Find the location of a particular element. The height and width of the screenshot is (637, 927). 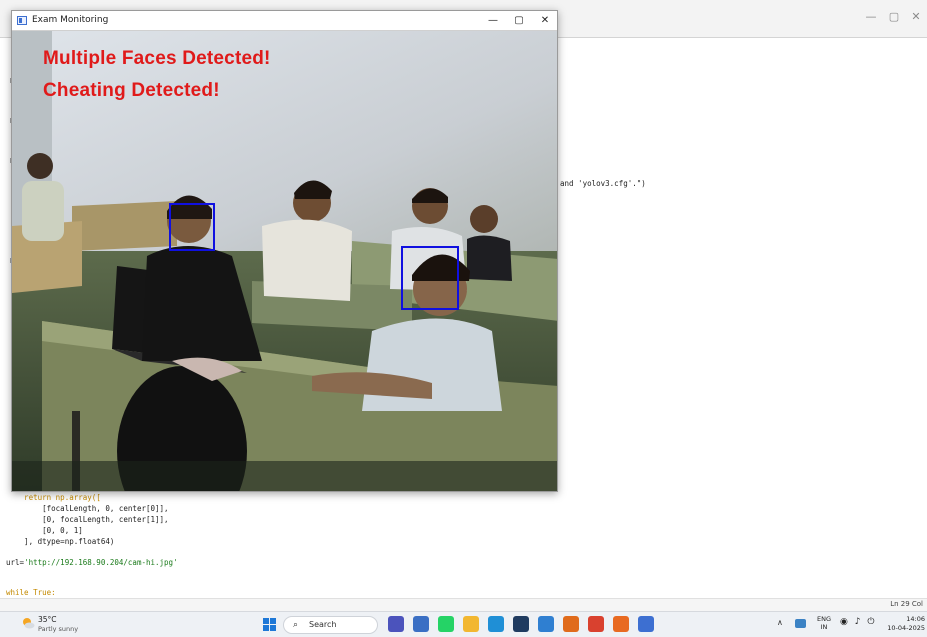

chrome-app-icon is located at coordinates (596, 624).